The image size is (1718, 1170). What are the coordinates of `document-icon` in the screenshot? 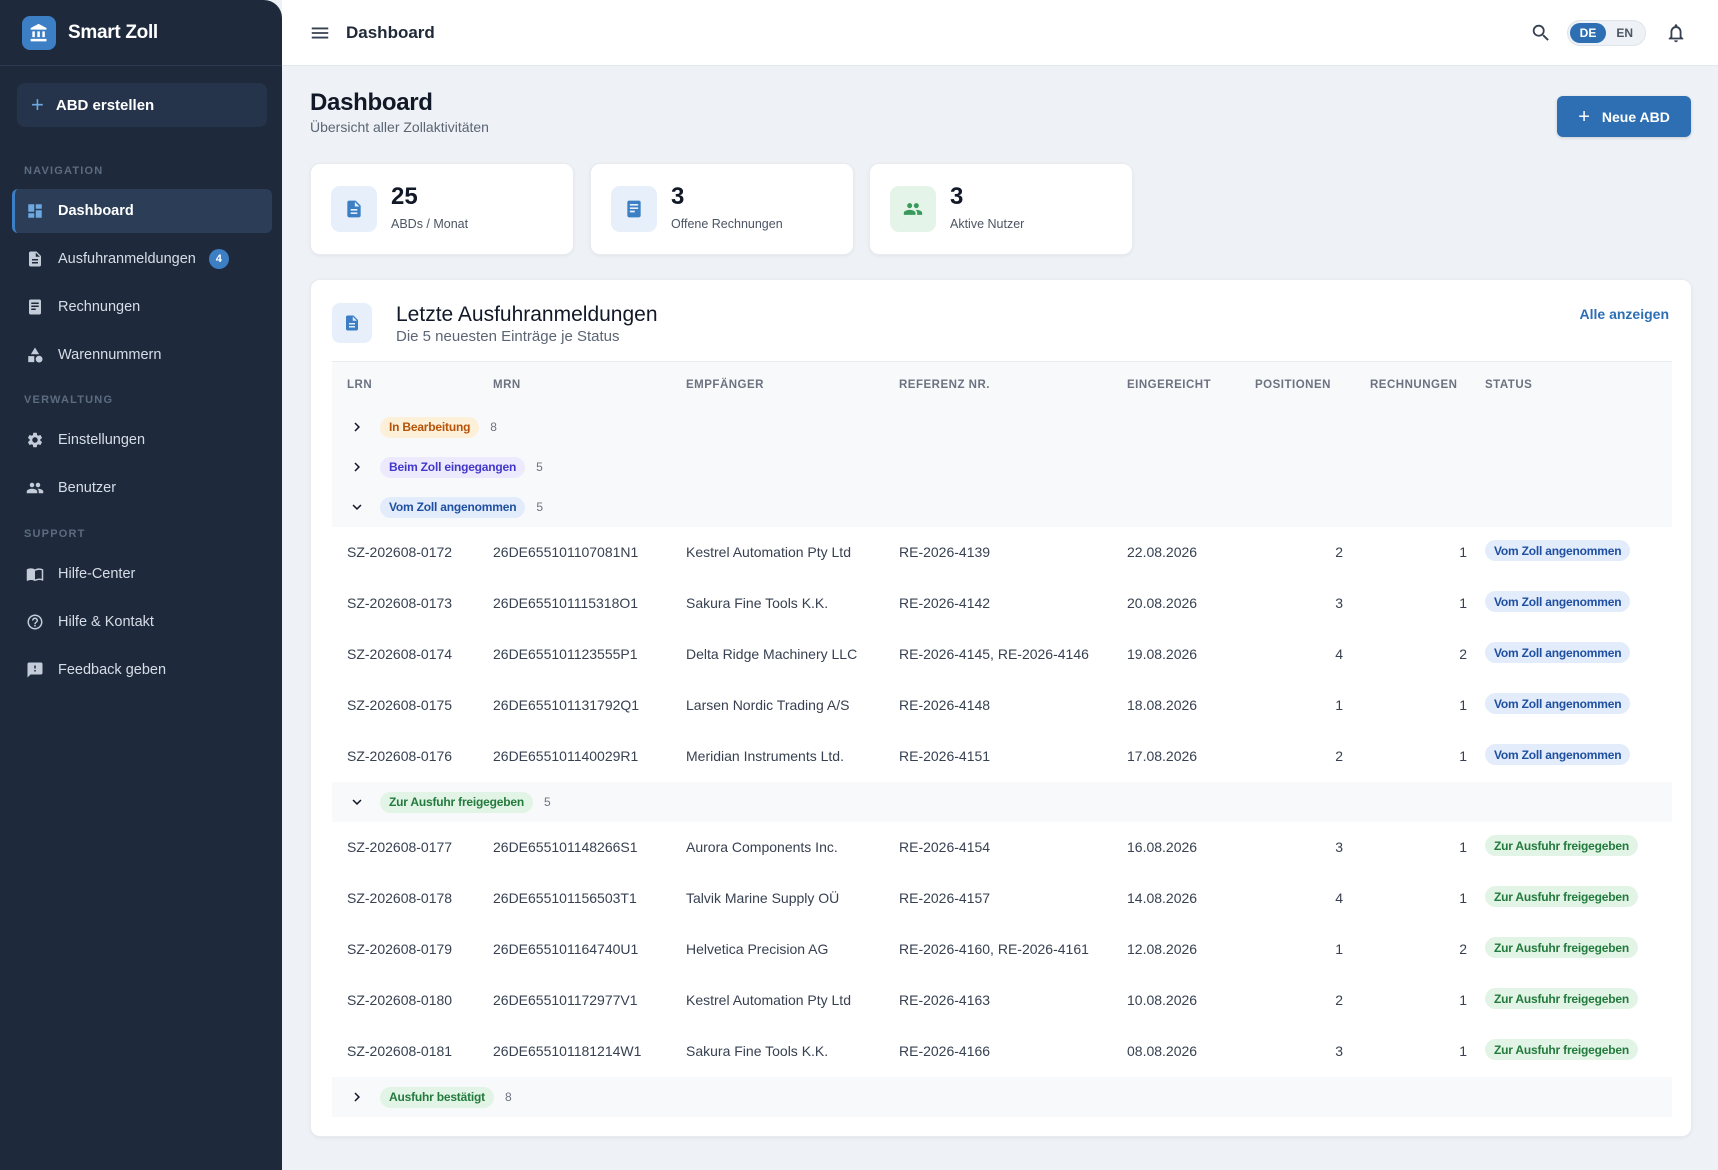 It's located at (352, 323).